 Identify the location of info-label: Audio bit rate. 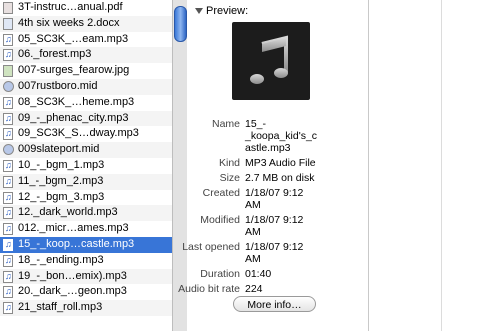
(209, 289).